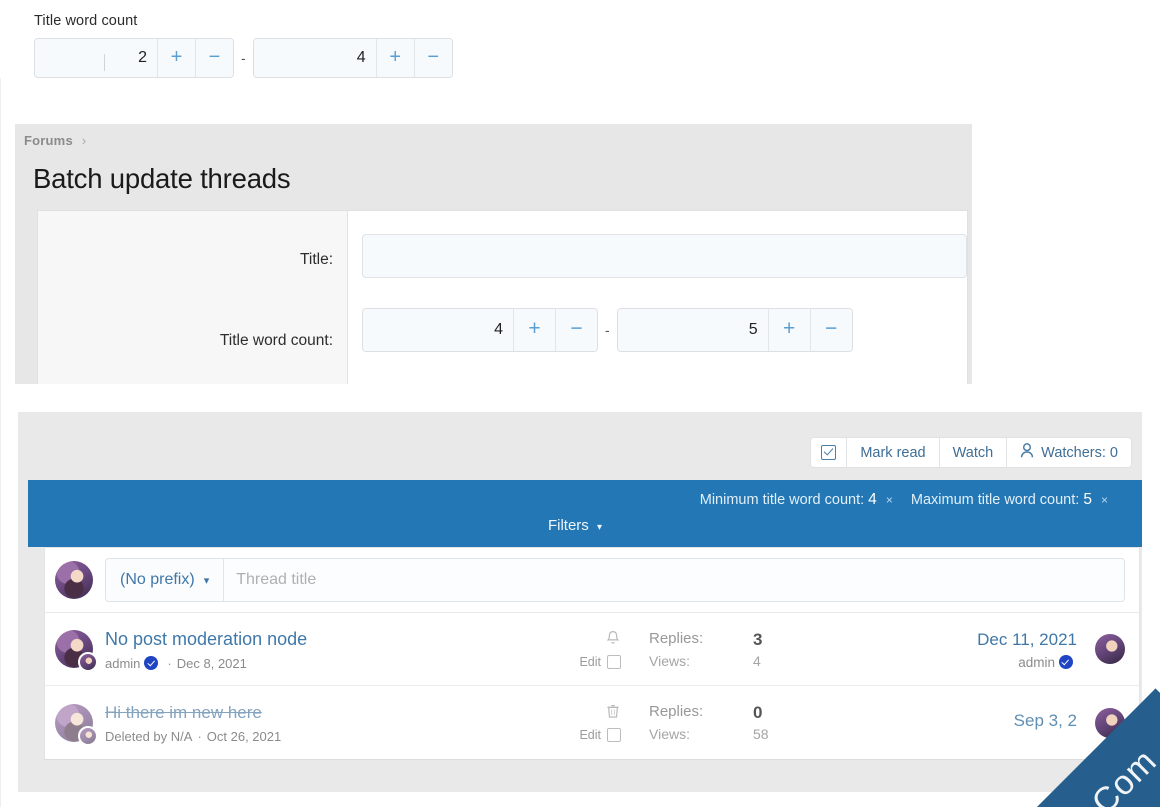  What do you see at coordinates (893, 452) in the screenshot?
I see `mark-read-button: Mark read` at bounding box center [893, 452].